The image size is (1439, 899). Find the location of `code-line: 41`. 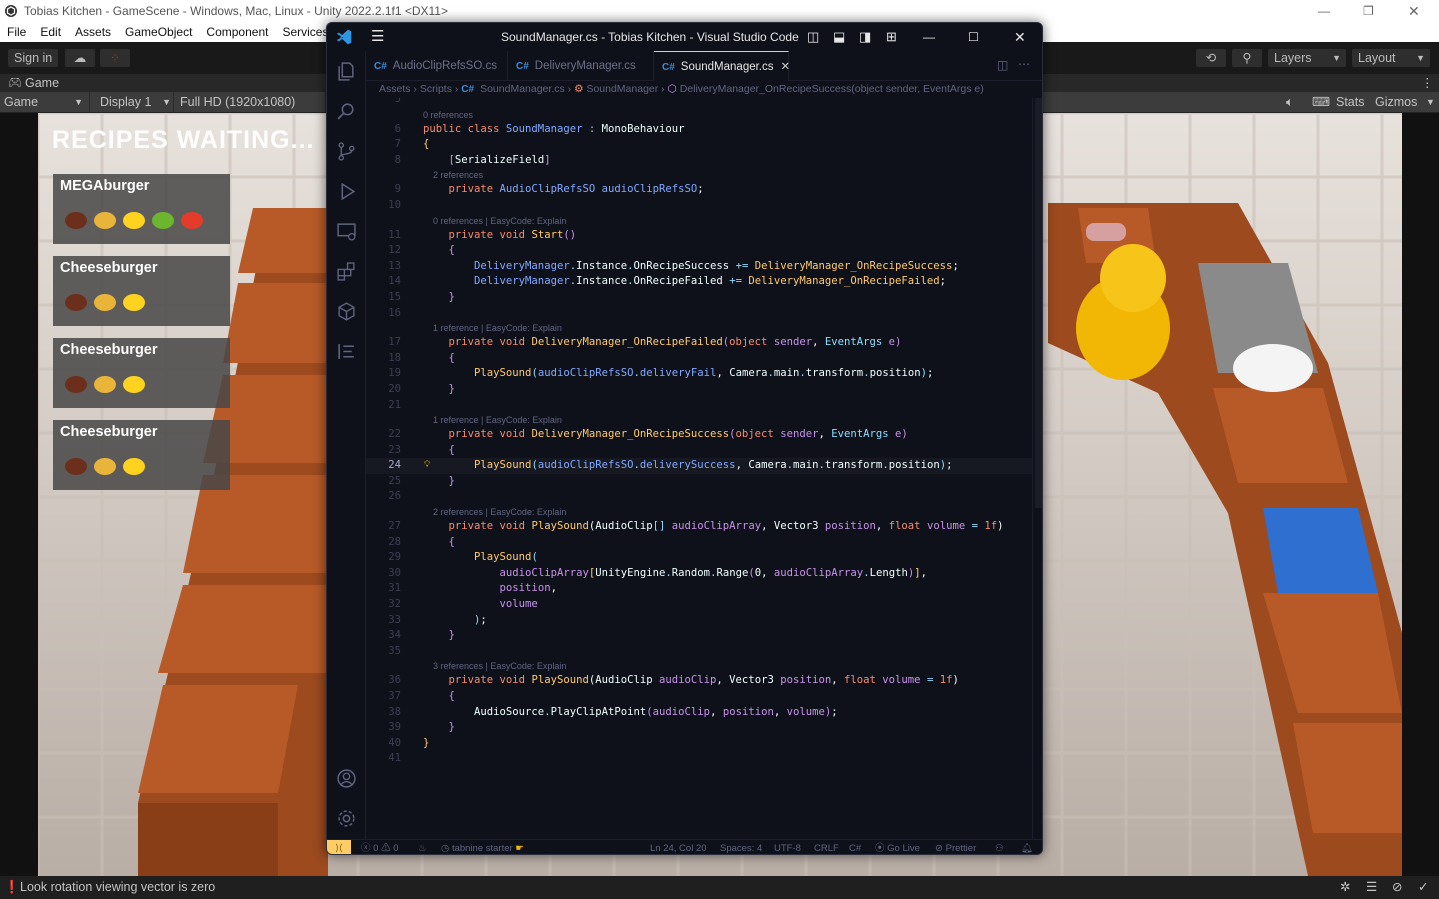

code-line: 41 is located at coordinates (699, 759).